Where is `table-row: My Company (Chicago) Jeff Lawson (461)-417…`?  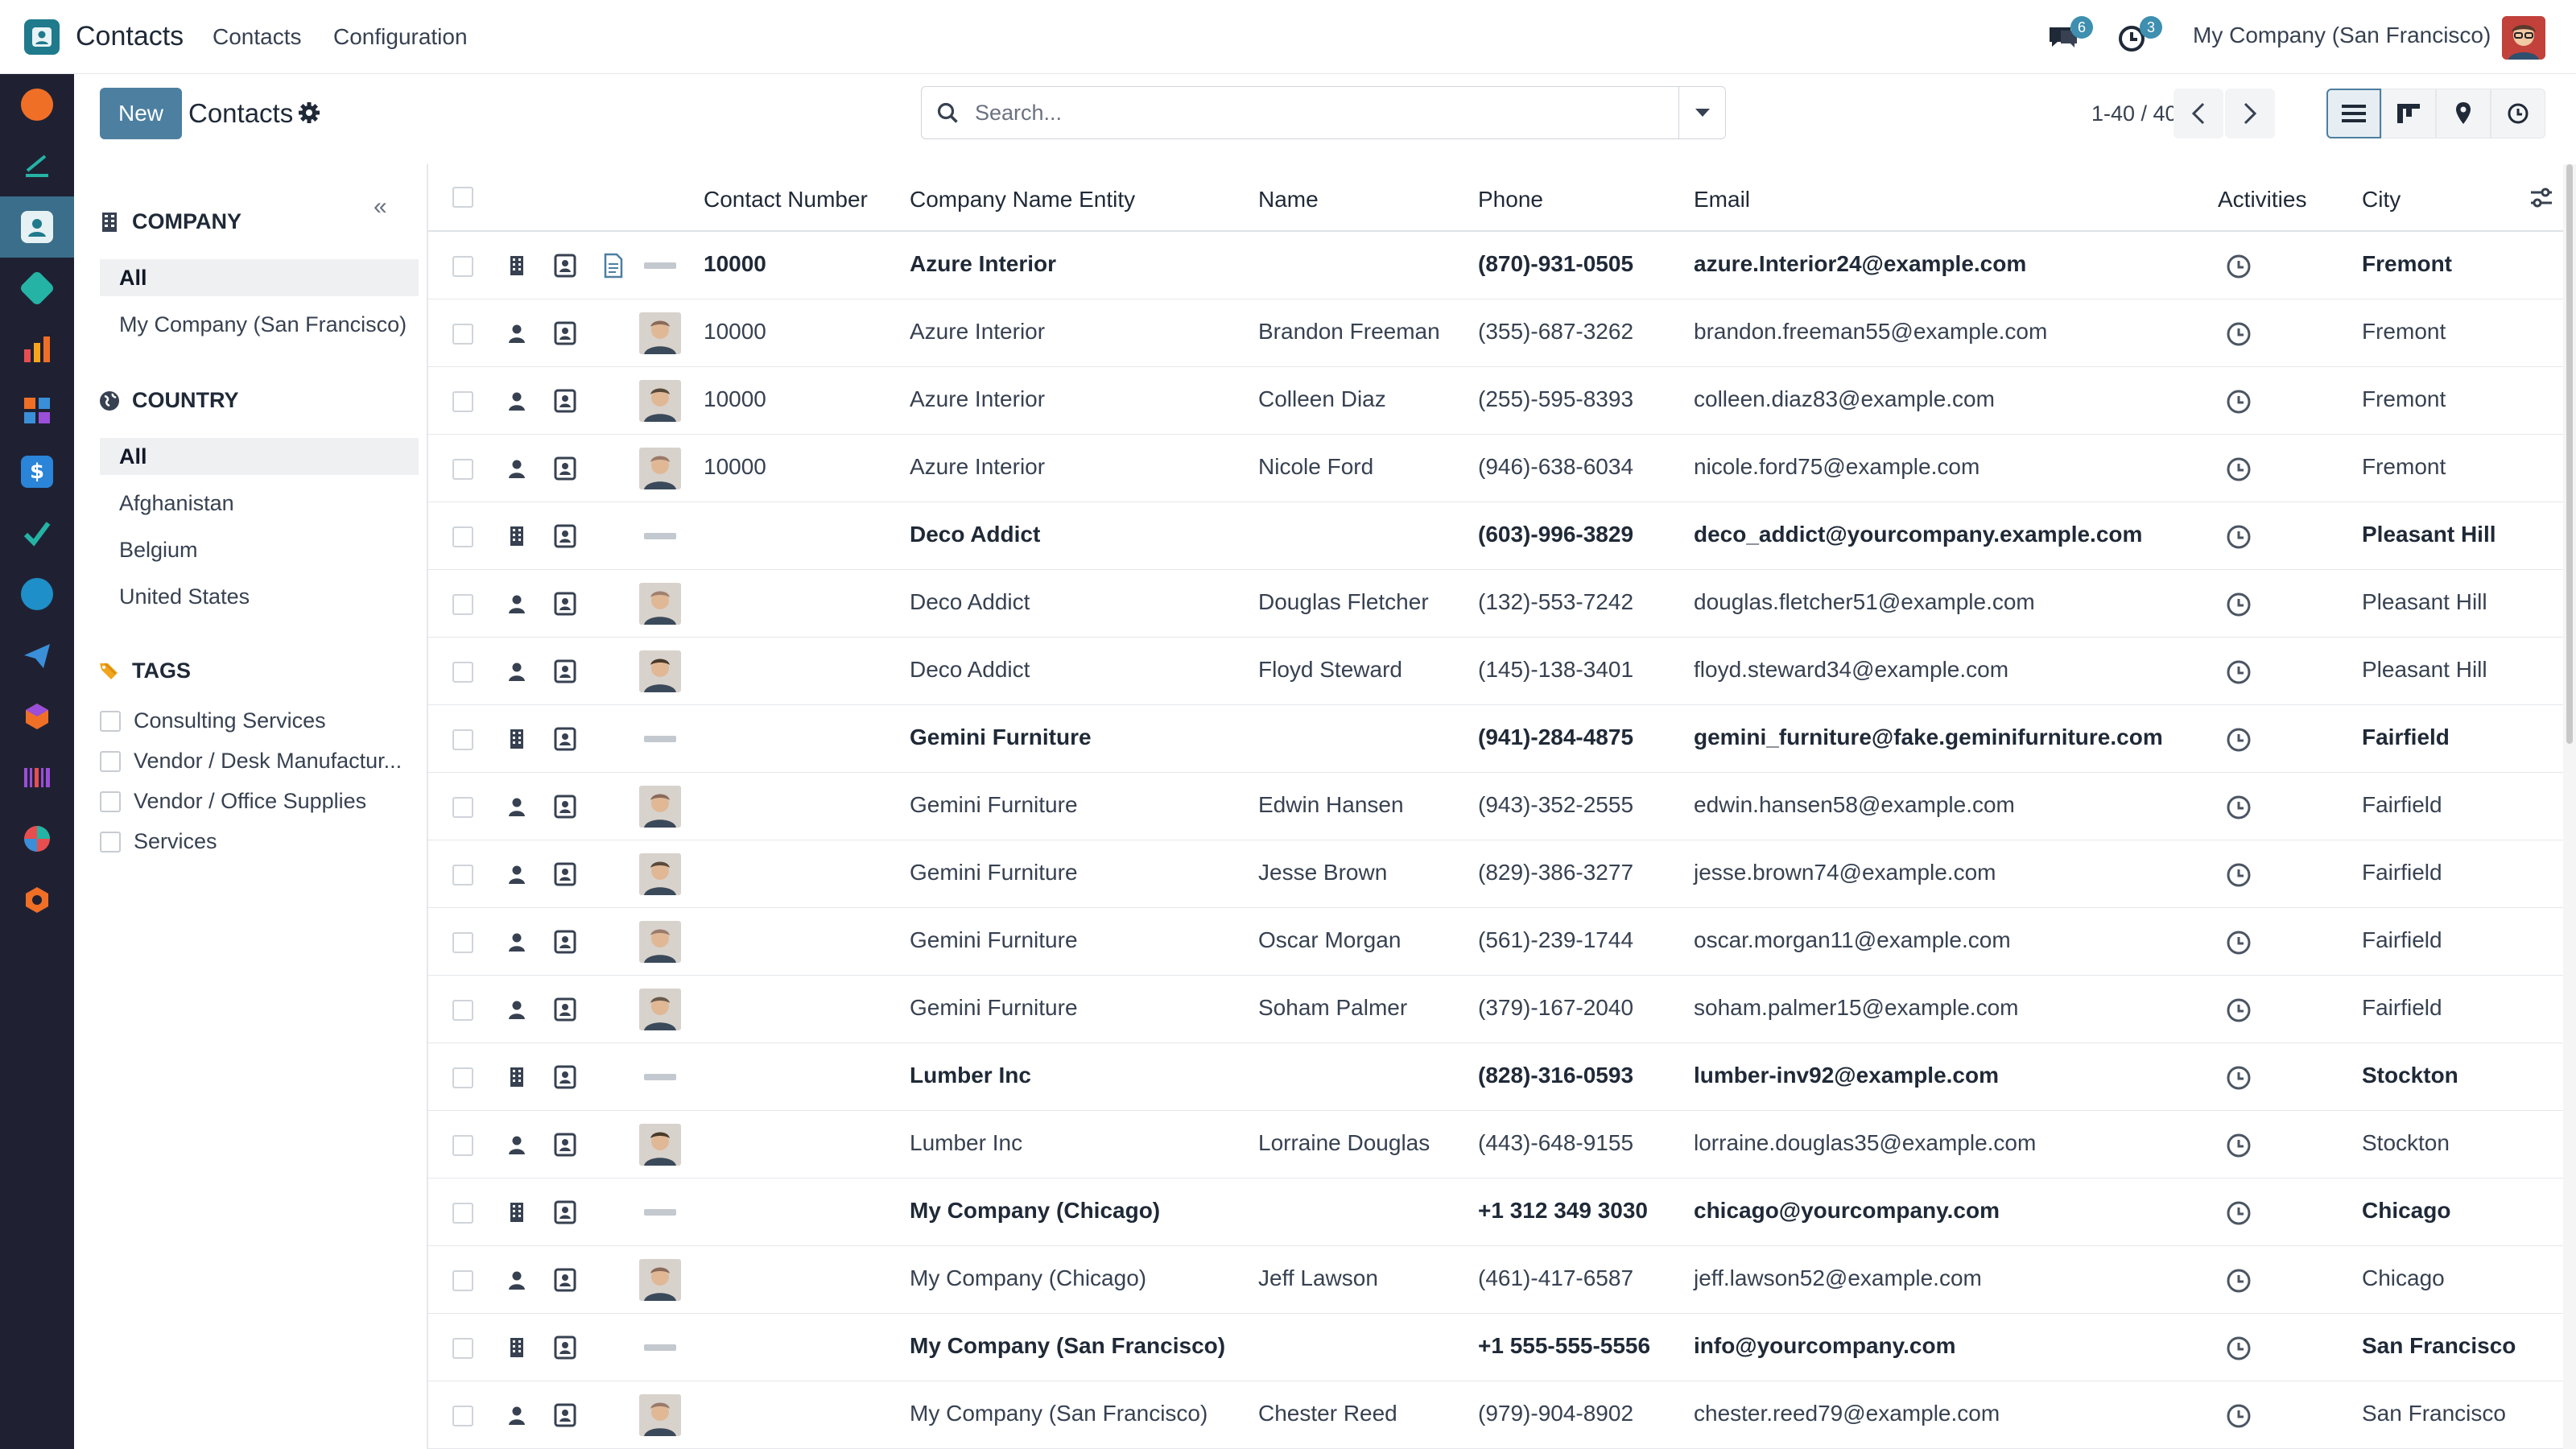 table-row: My Company (Chicago) Jeff Lawson (461)-417… is located at coordinates (1495, 1280).